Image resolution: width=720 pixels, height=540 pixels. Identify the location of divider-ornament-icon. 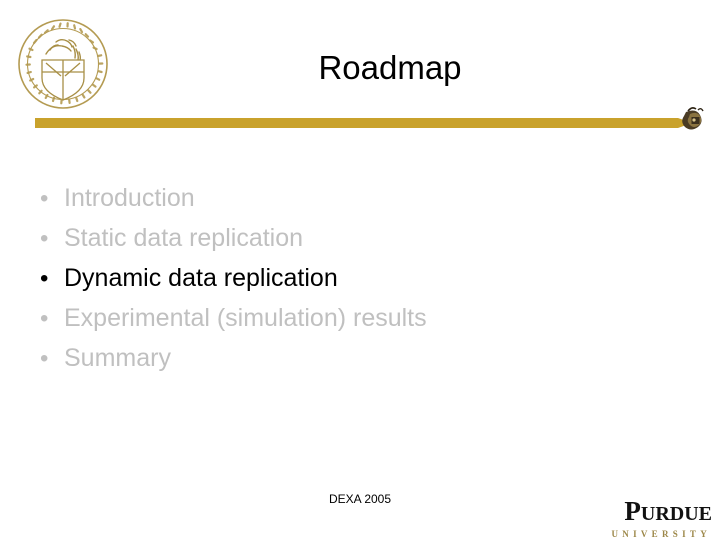
(693, 118).